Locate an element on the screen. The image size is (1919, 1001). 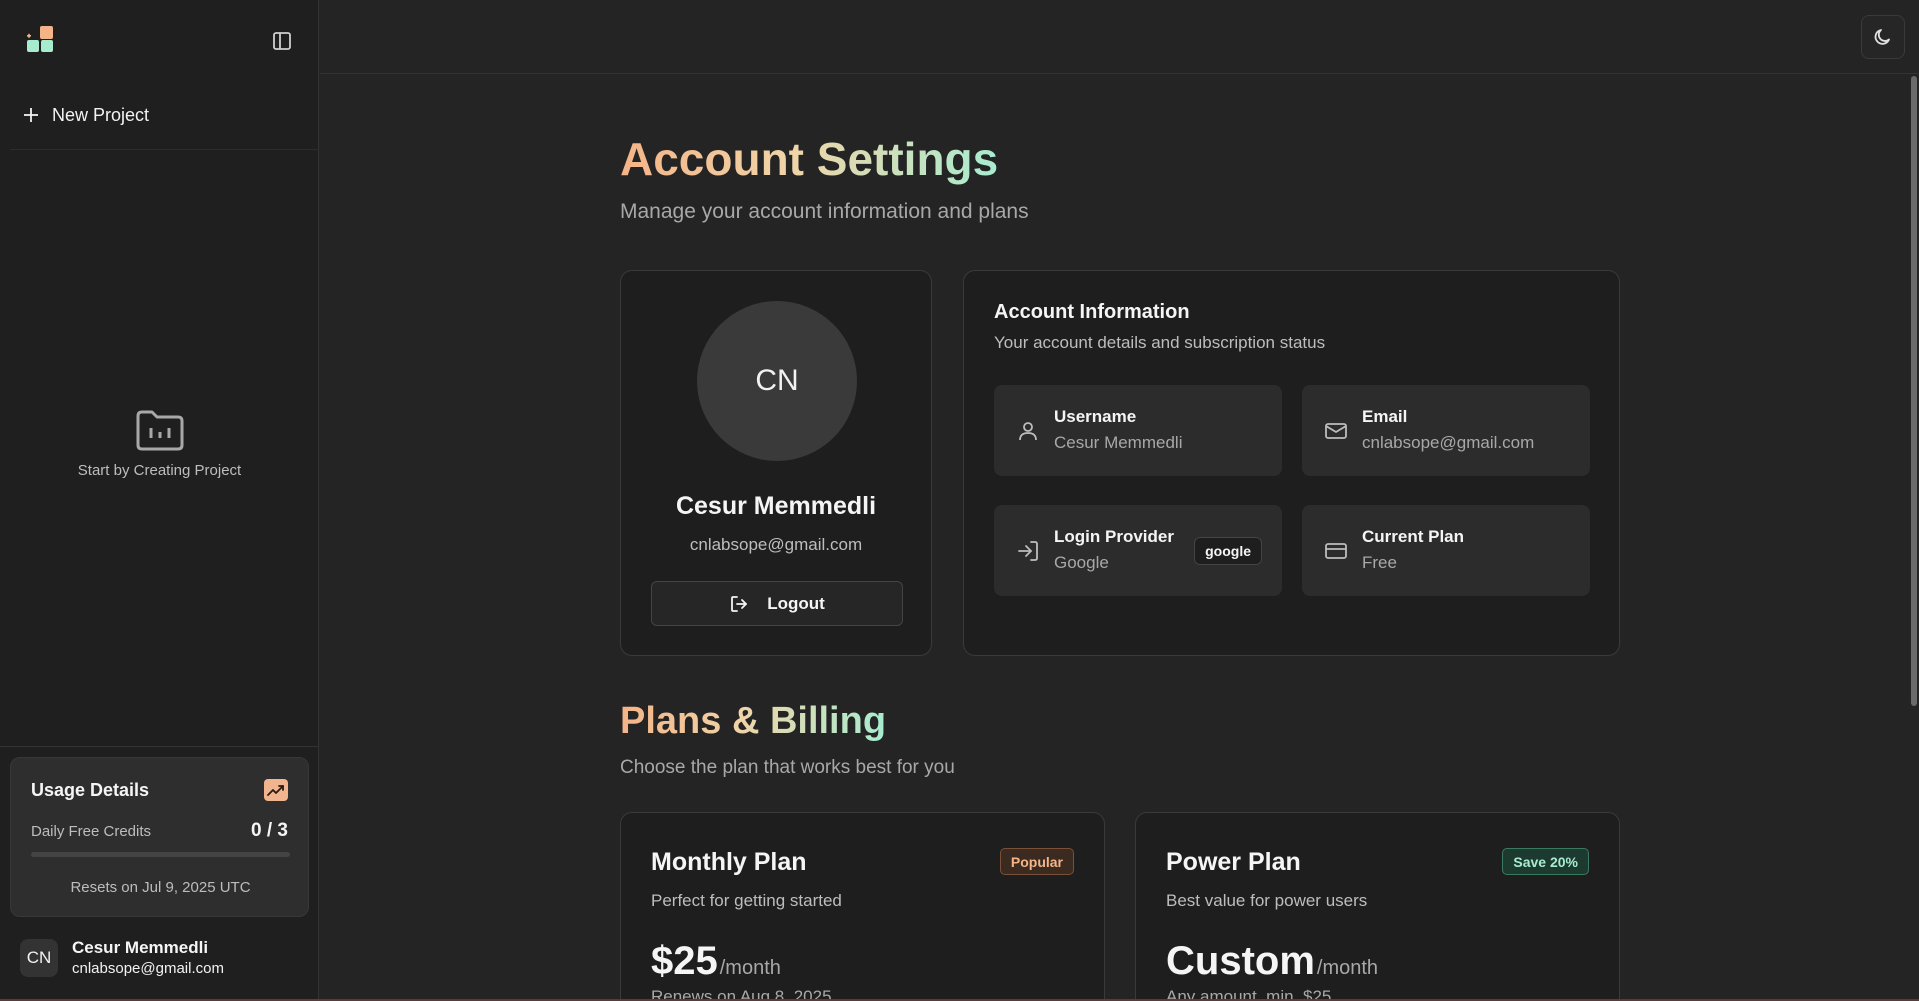
sidebar-user-name: Cesur Memmedli is located at coordinates (140, 947).